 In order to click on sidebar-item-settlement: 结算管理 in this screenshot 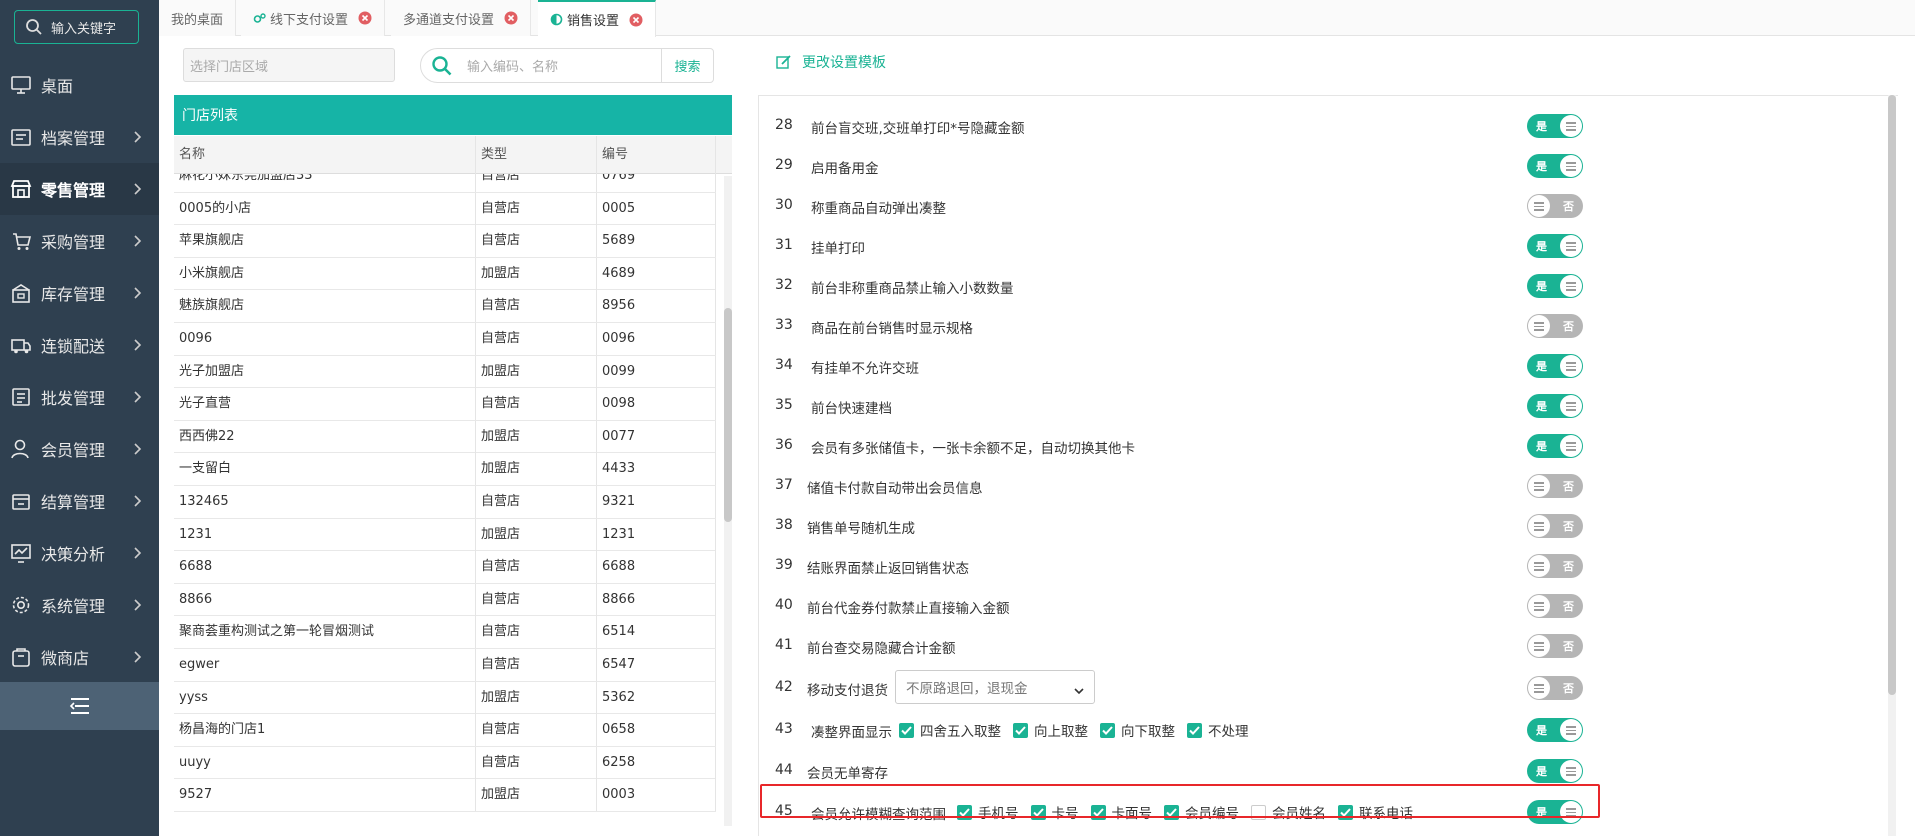, I will do `click(79, 501)`.